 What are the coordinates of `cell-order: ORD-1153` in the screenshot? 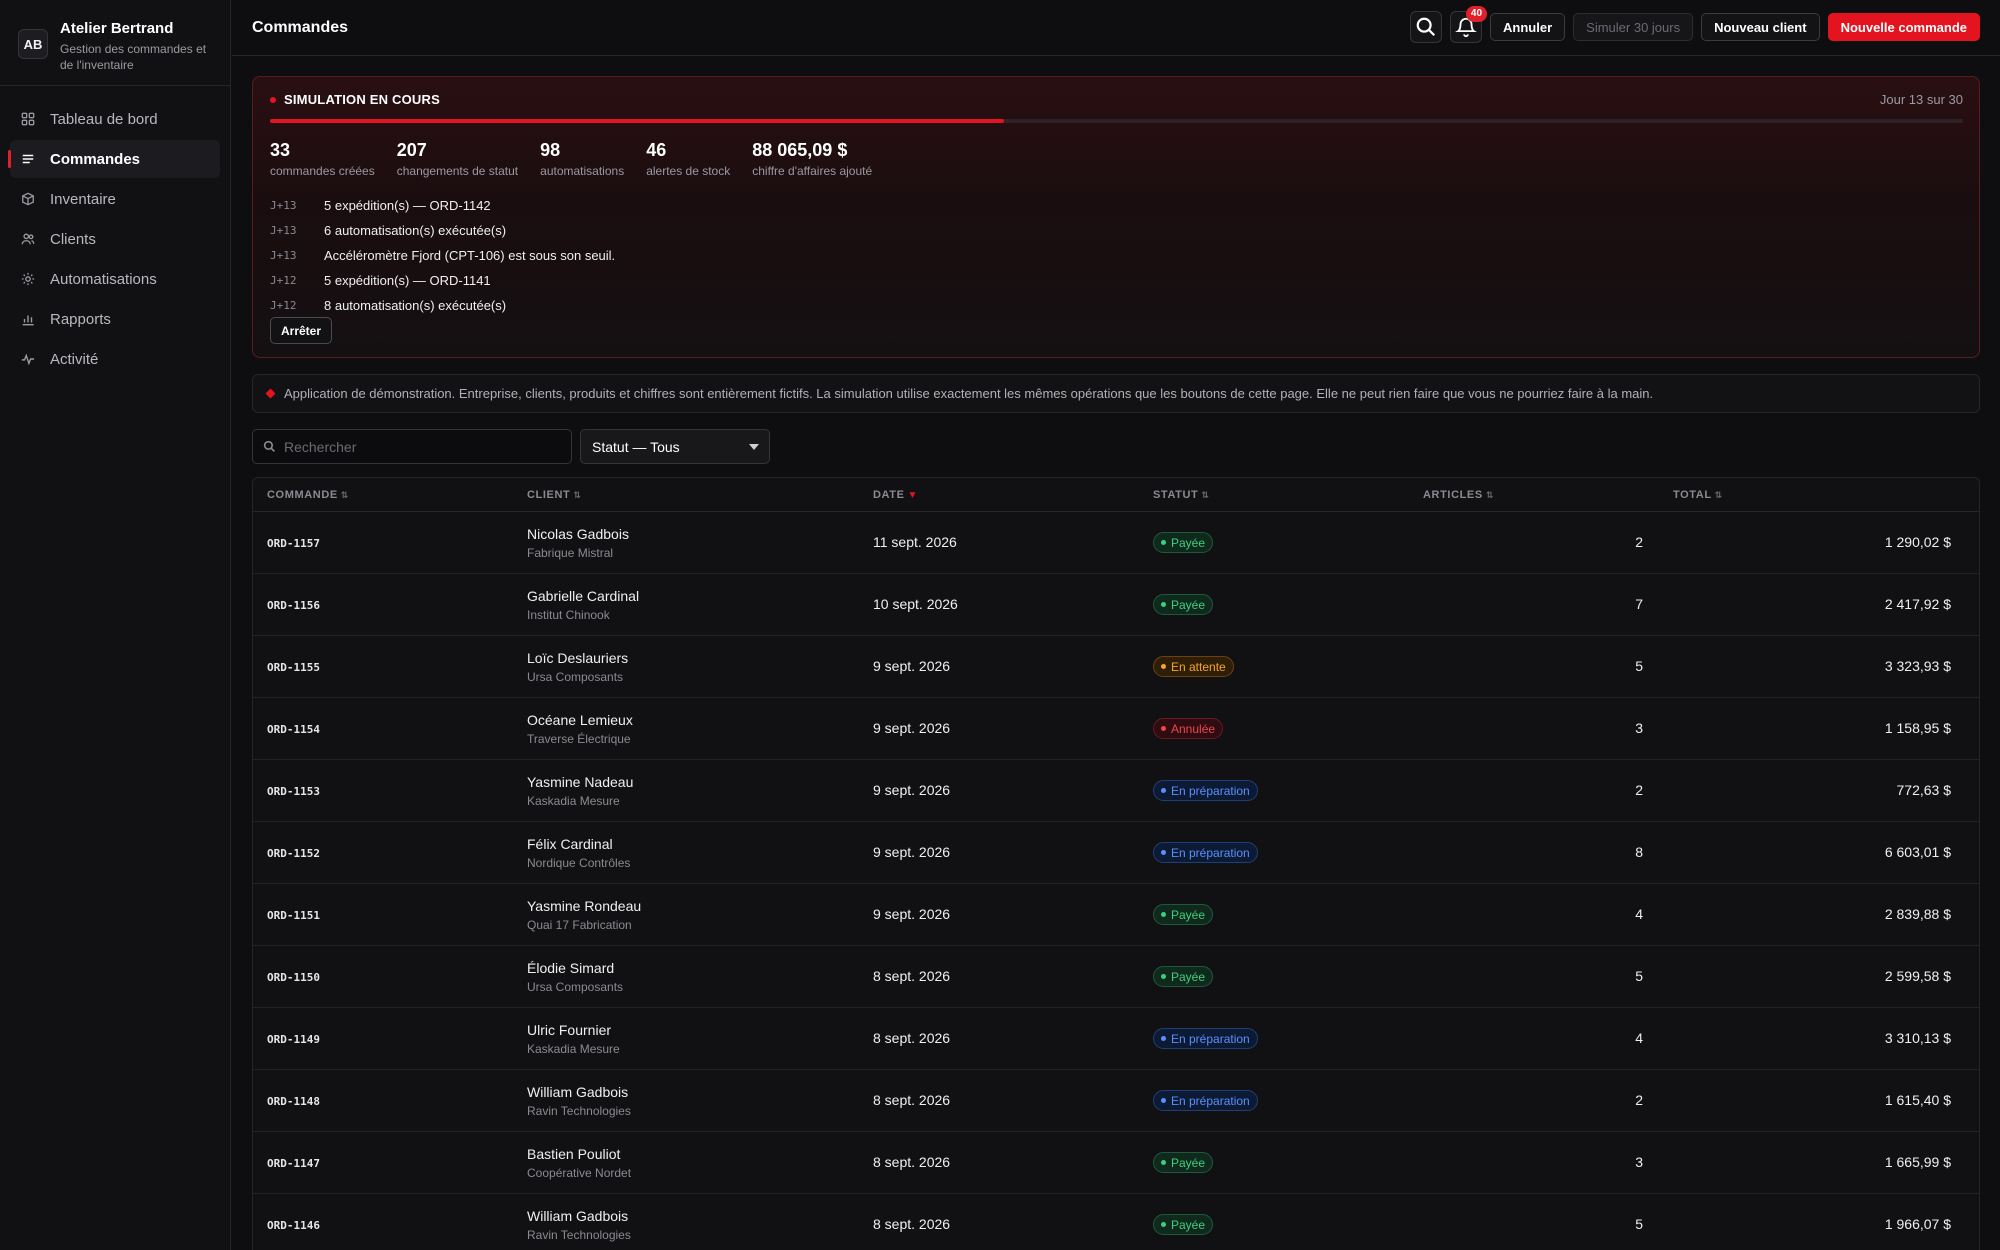 It's located at (390, 790).